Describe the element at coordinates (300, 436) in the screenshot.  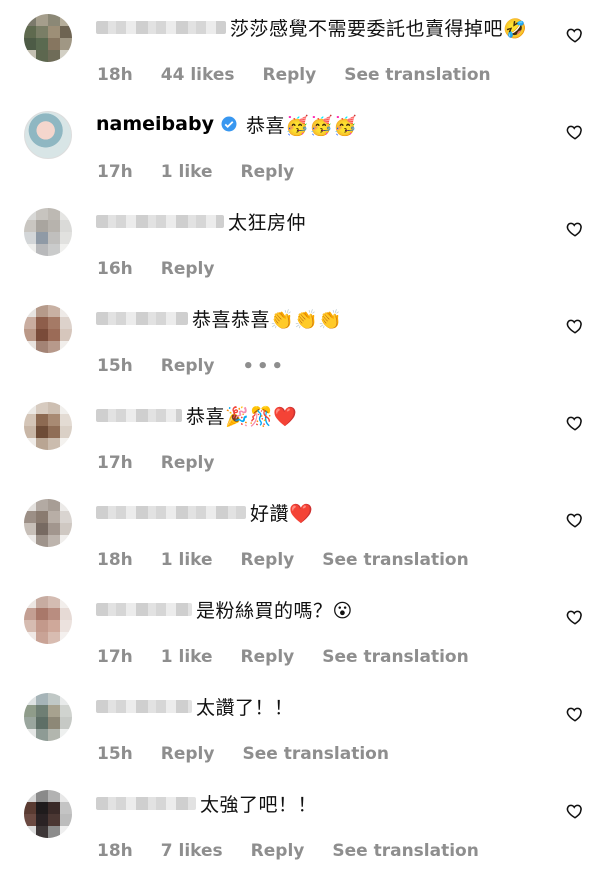
I see `comment-item: 恭喜🎉🎊❤️ 17h Reply` at that location.